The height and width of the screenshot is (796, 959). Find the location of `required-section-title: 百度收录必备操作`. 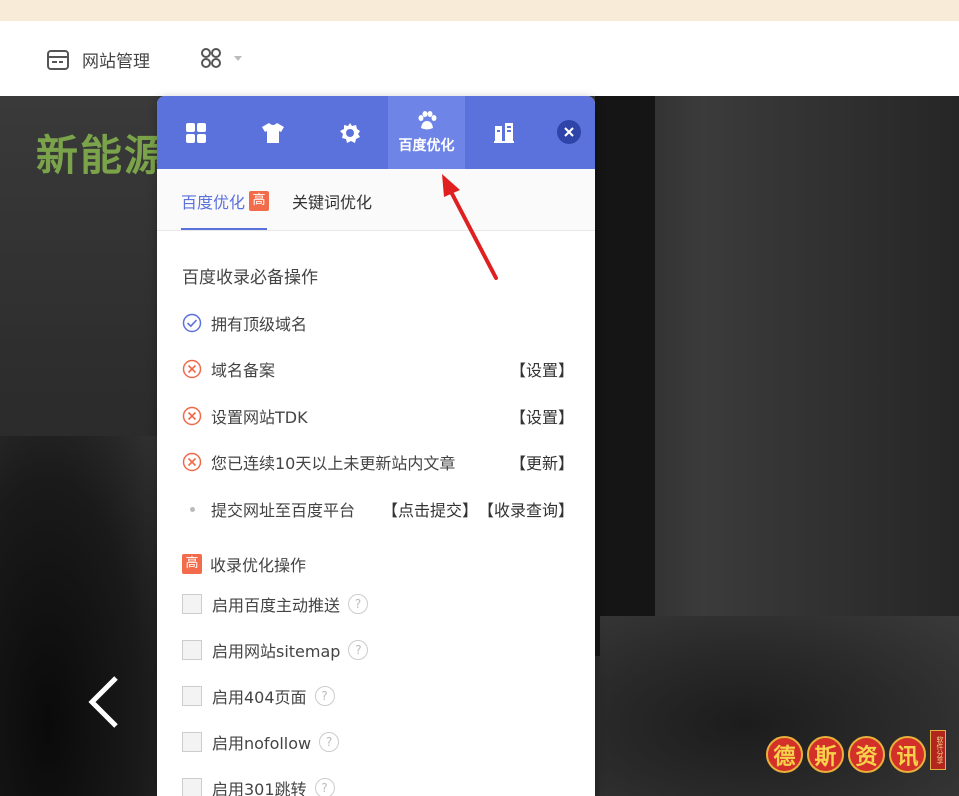

required-section-title: 百度收录必备操作 is located at coordinates (250, 278).